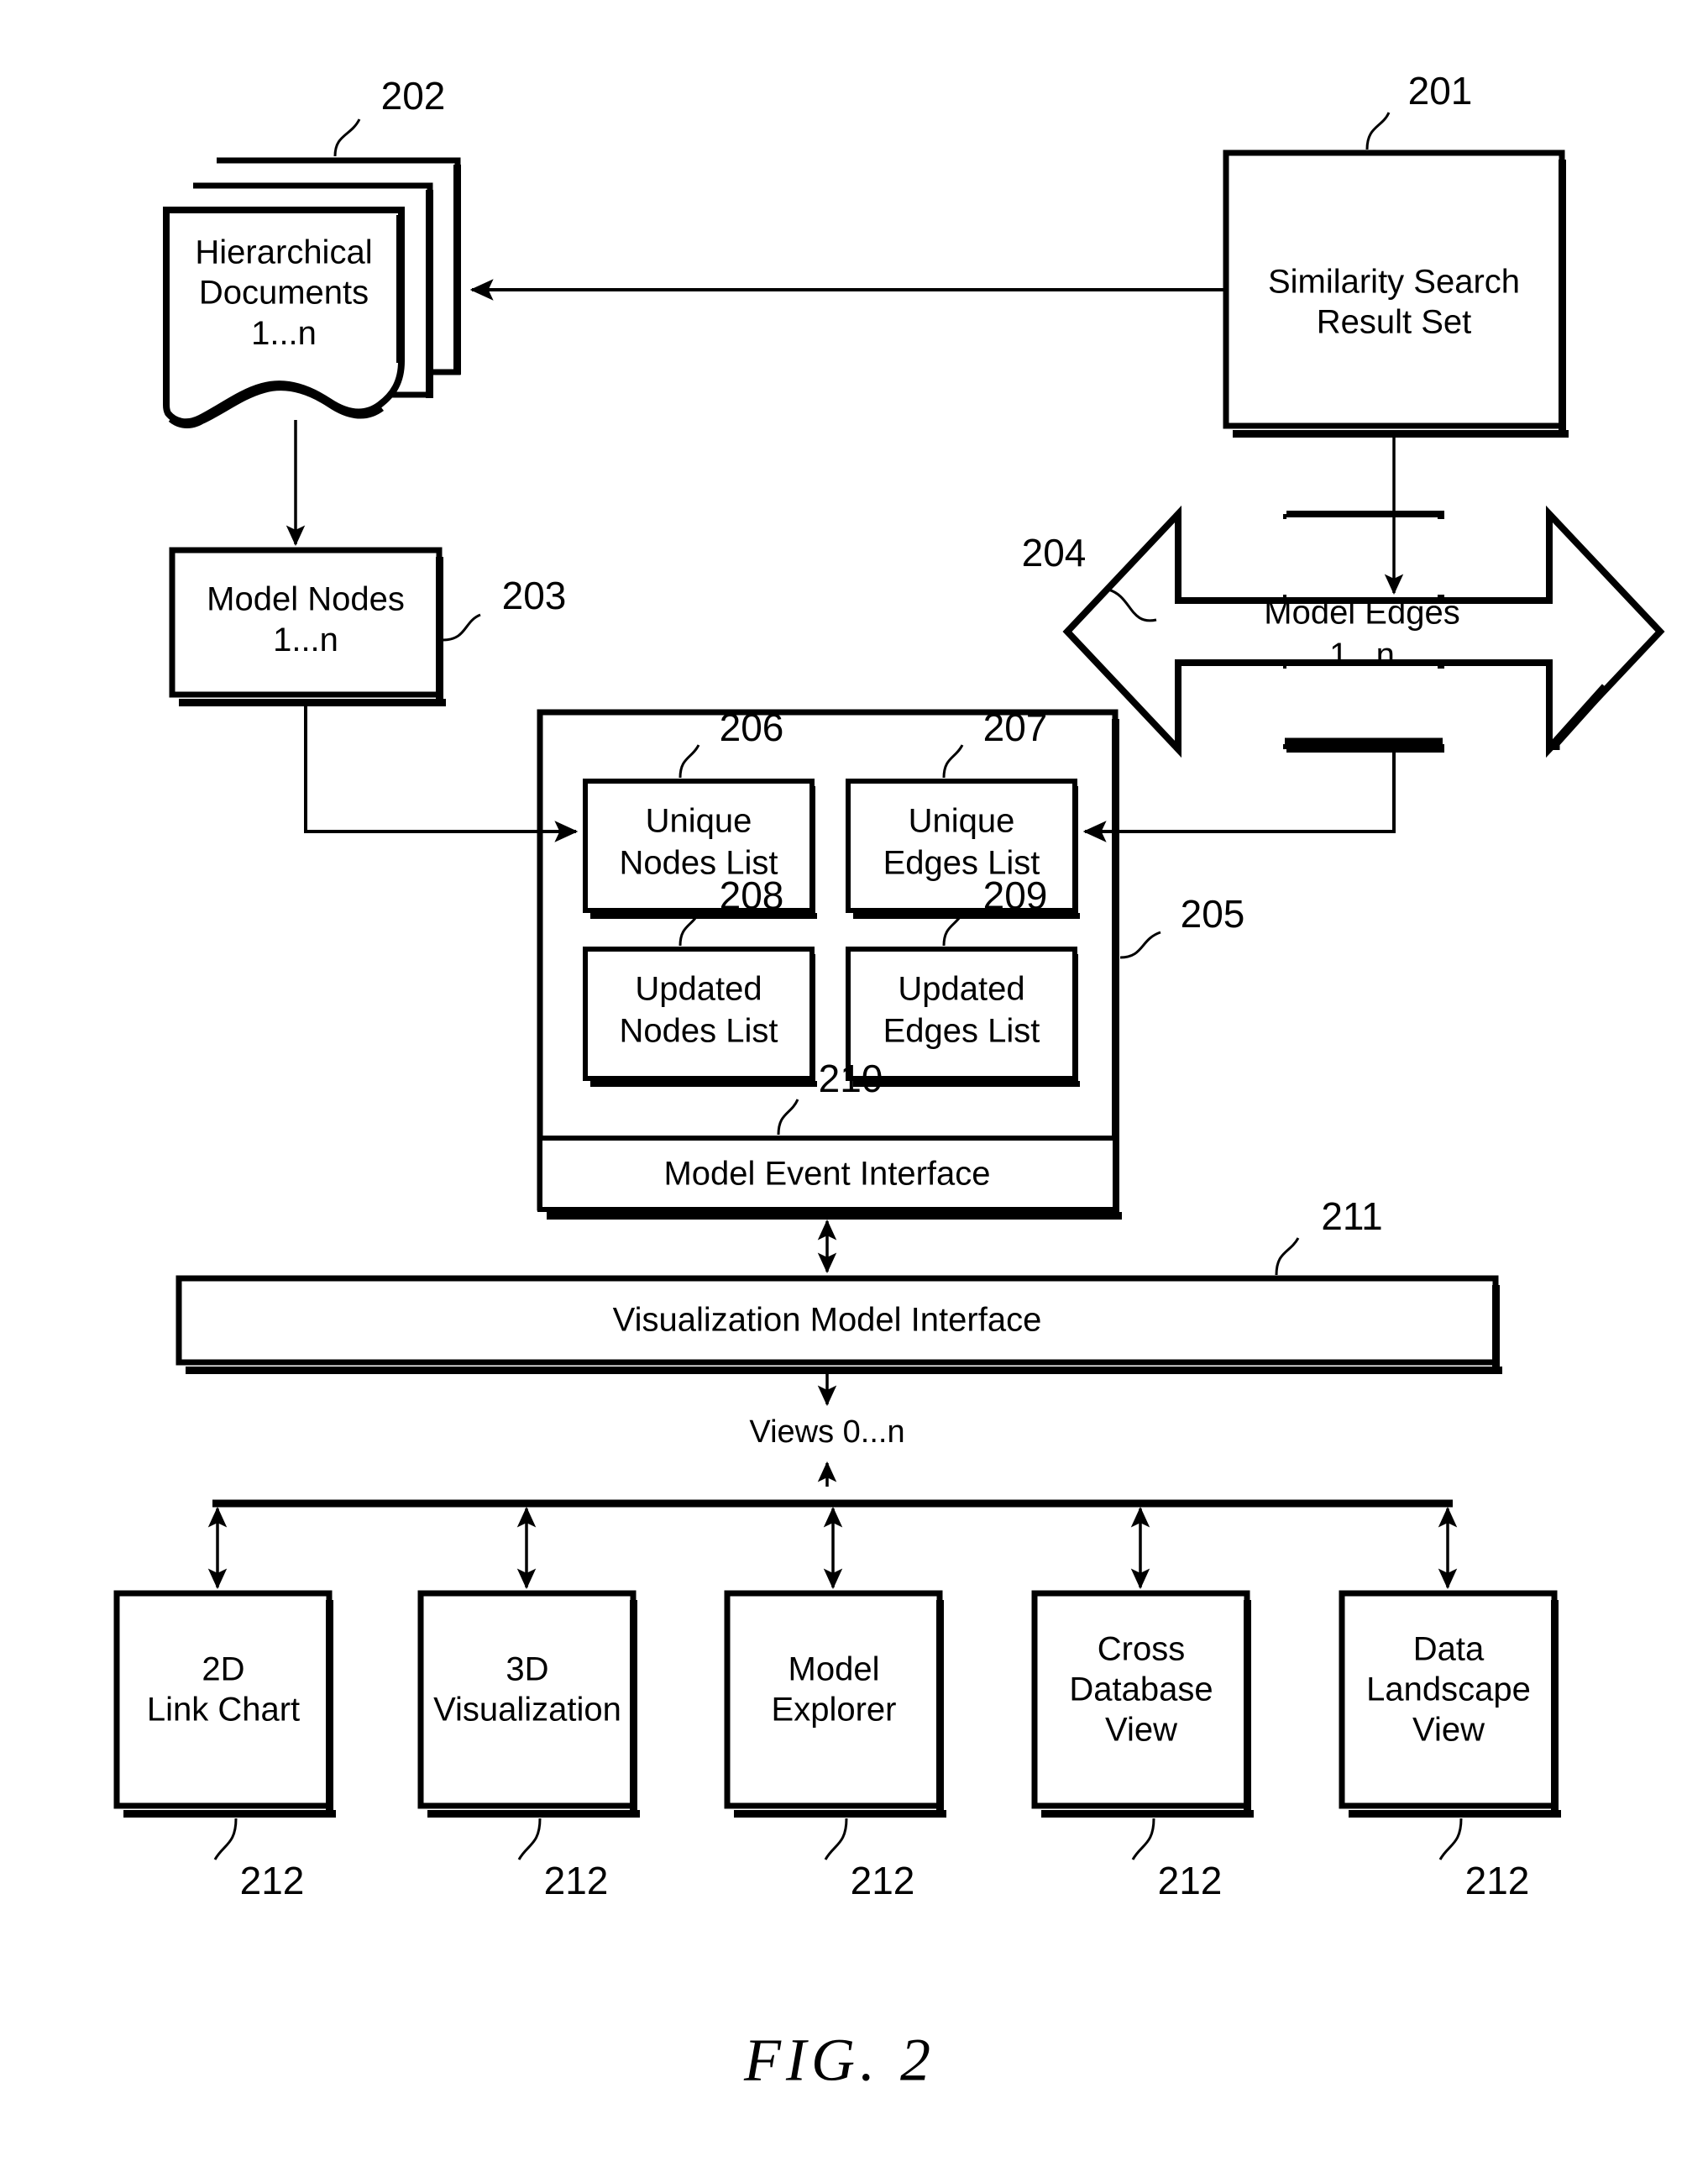 This screenshot has width=1708, height=2172. What do you see at coordinates (827, 1320) in the screenshot?
I see `visualization-model-interface-label: Visualization Model Interface` at bounding box center [827, 1320].